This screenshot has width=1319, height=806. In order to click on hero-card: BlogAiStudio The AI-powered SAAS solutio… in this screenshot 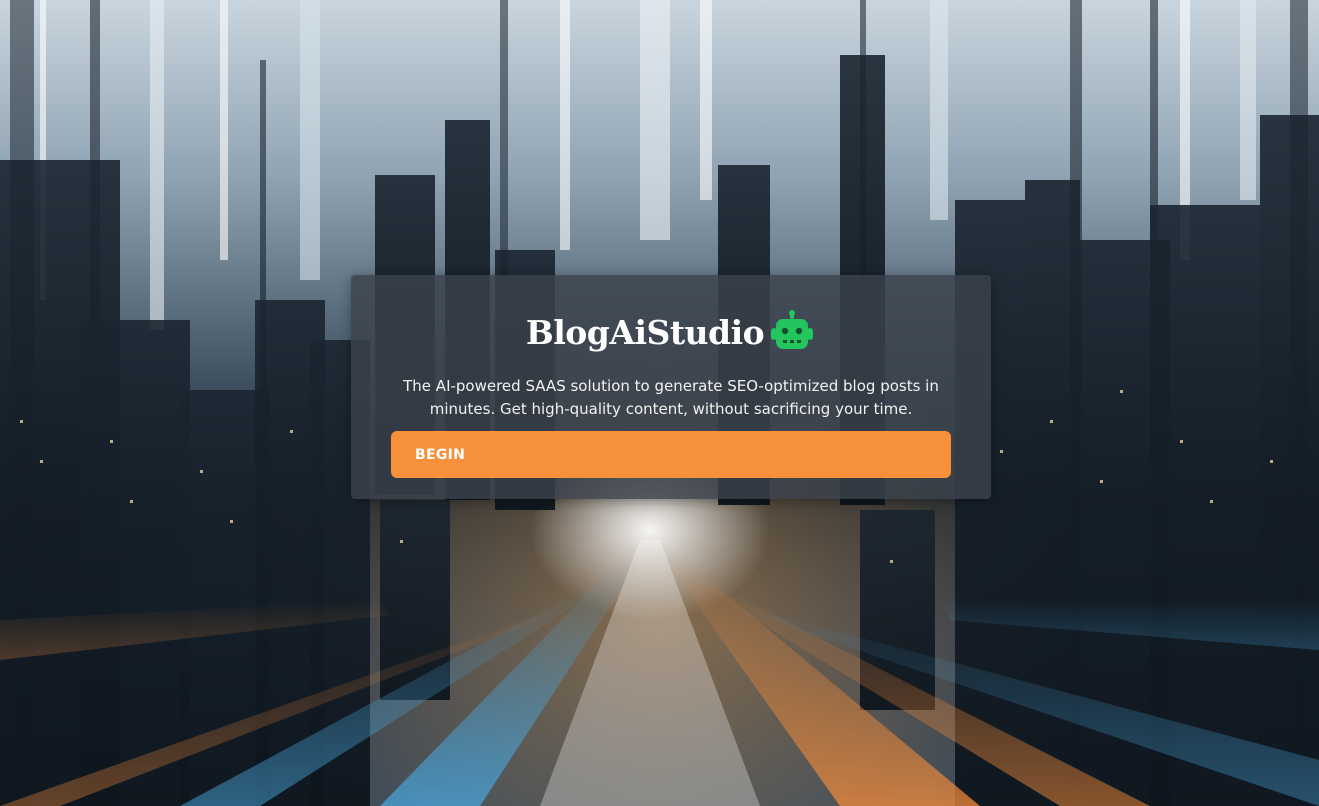, I will do `click(671, 387)`.